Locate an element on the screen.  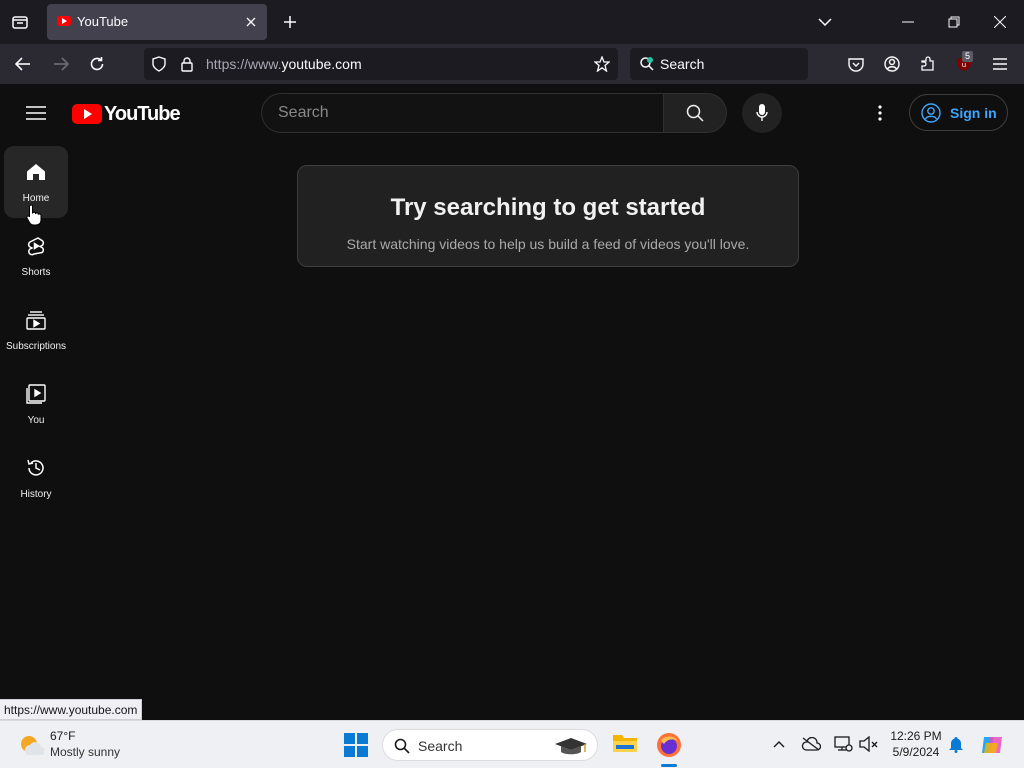
new-tab-icon is located at coordinates (290, 22).